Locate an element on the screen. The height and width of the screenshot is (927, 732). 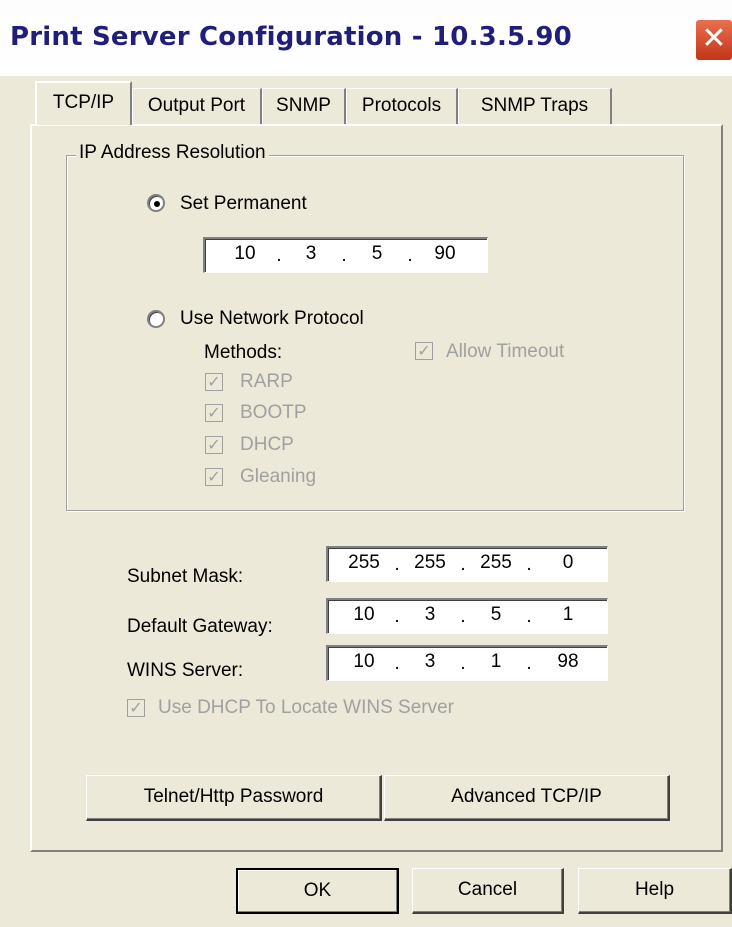
window-title: Print Server Configuration - 10.3.5.90 is located at coordinates (291, 37).